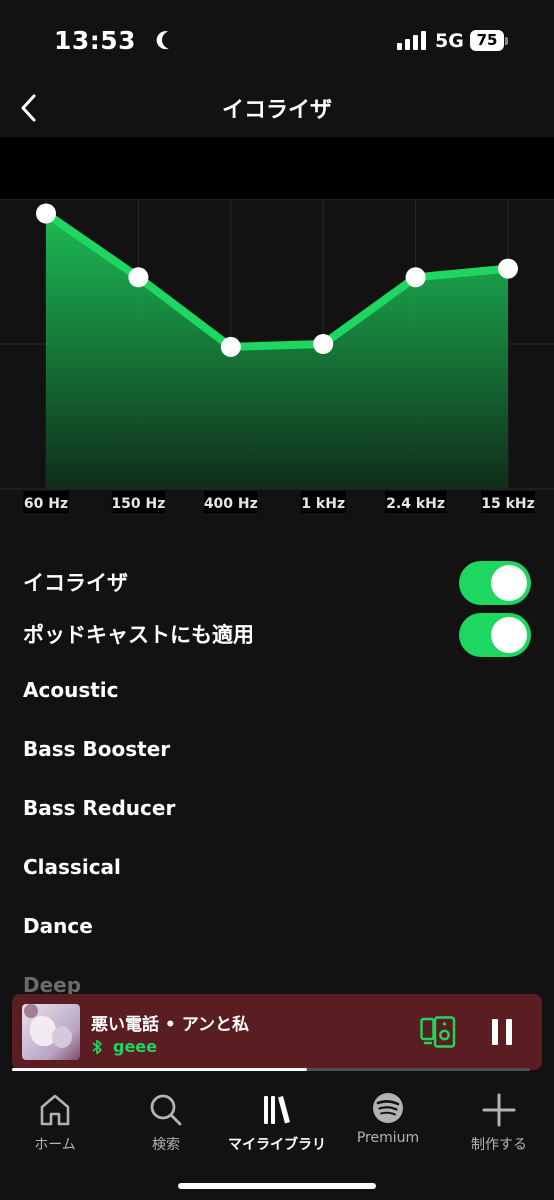 This screenshot has height=1200, width=554. I want to click on eq-band-label: 2.4 kHz, so click(415, 504).